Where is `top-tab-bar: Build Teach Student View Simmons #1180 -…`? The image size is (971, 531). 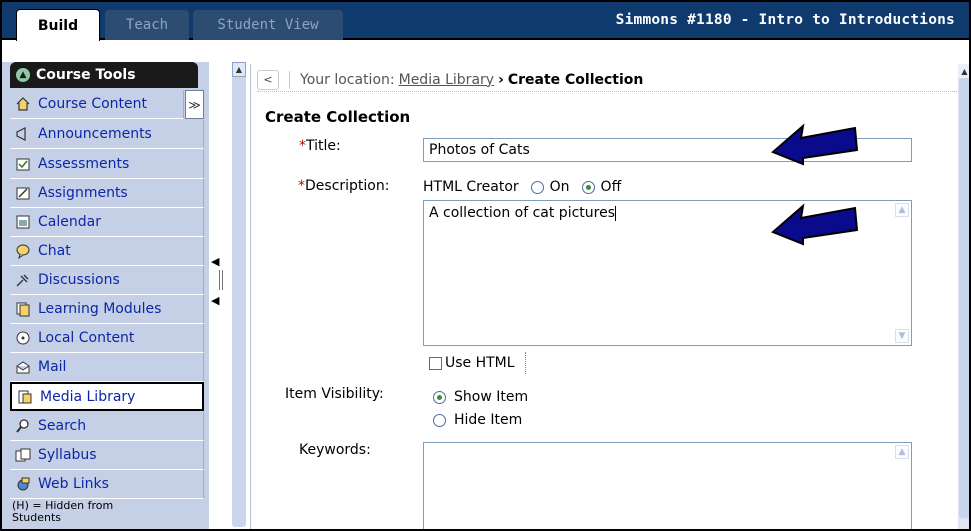
top-tab-bar: Build Teach Student View Simmons #1180 -… is located at coordinates (485, 21).